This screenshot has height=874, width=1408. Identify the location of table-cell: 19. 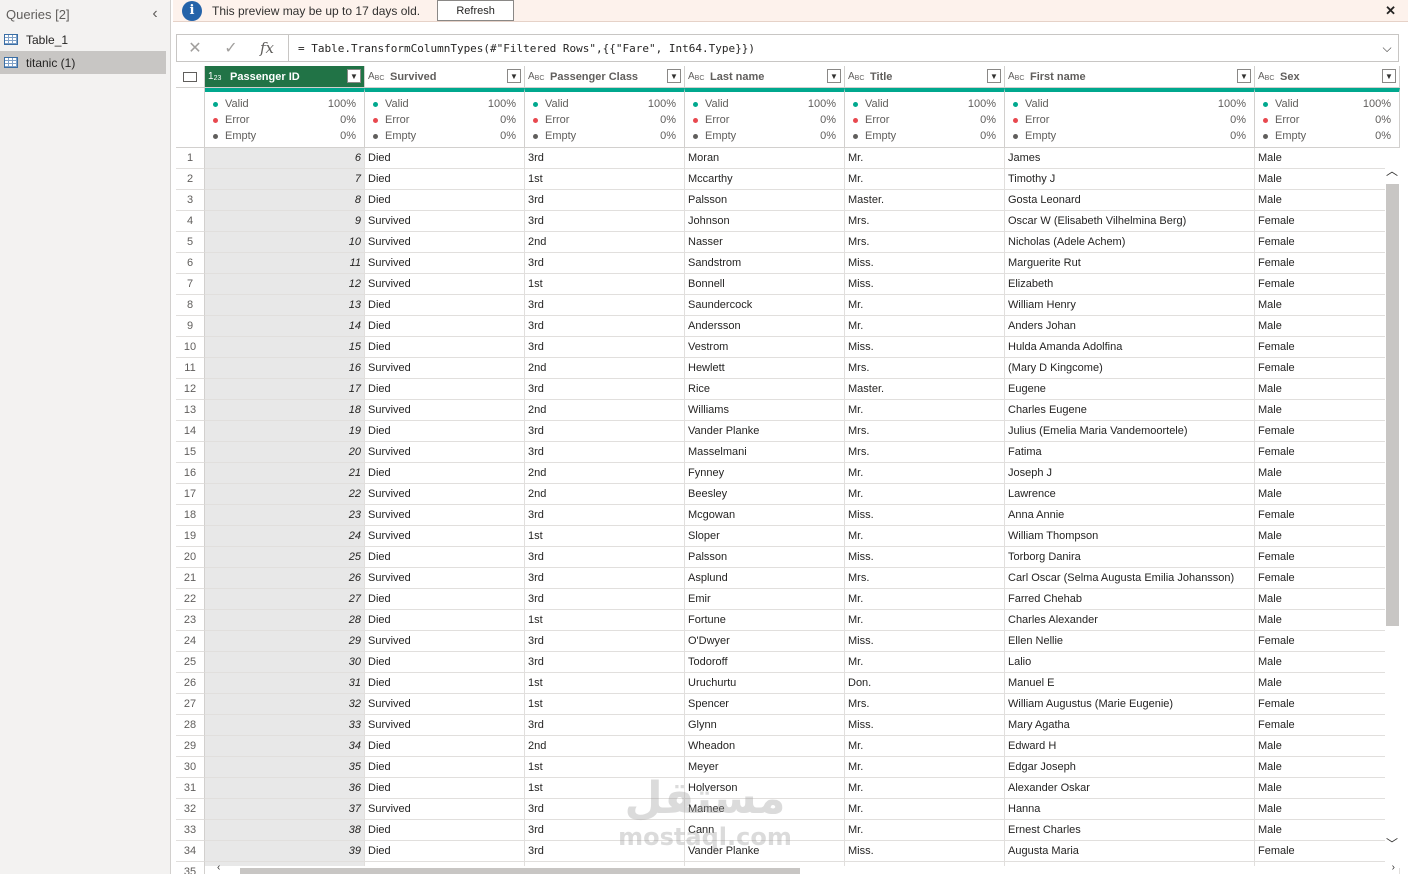
(285, 431).